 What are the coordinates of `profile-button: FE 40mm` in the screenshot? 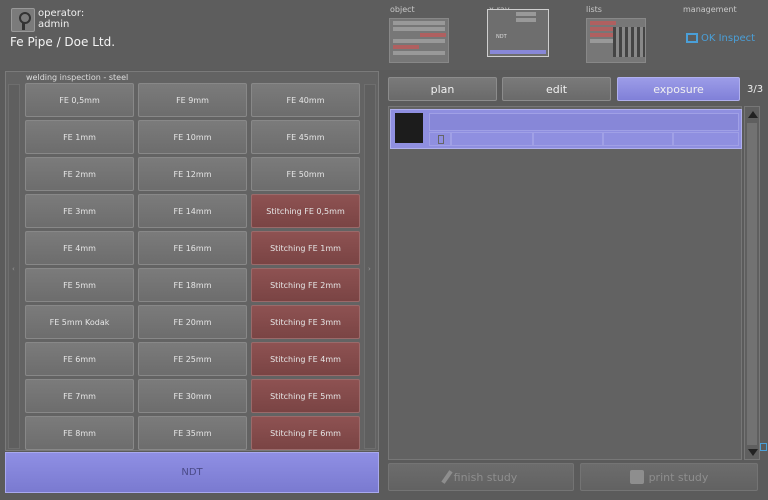 It's located at (305, 100).